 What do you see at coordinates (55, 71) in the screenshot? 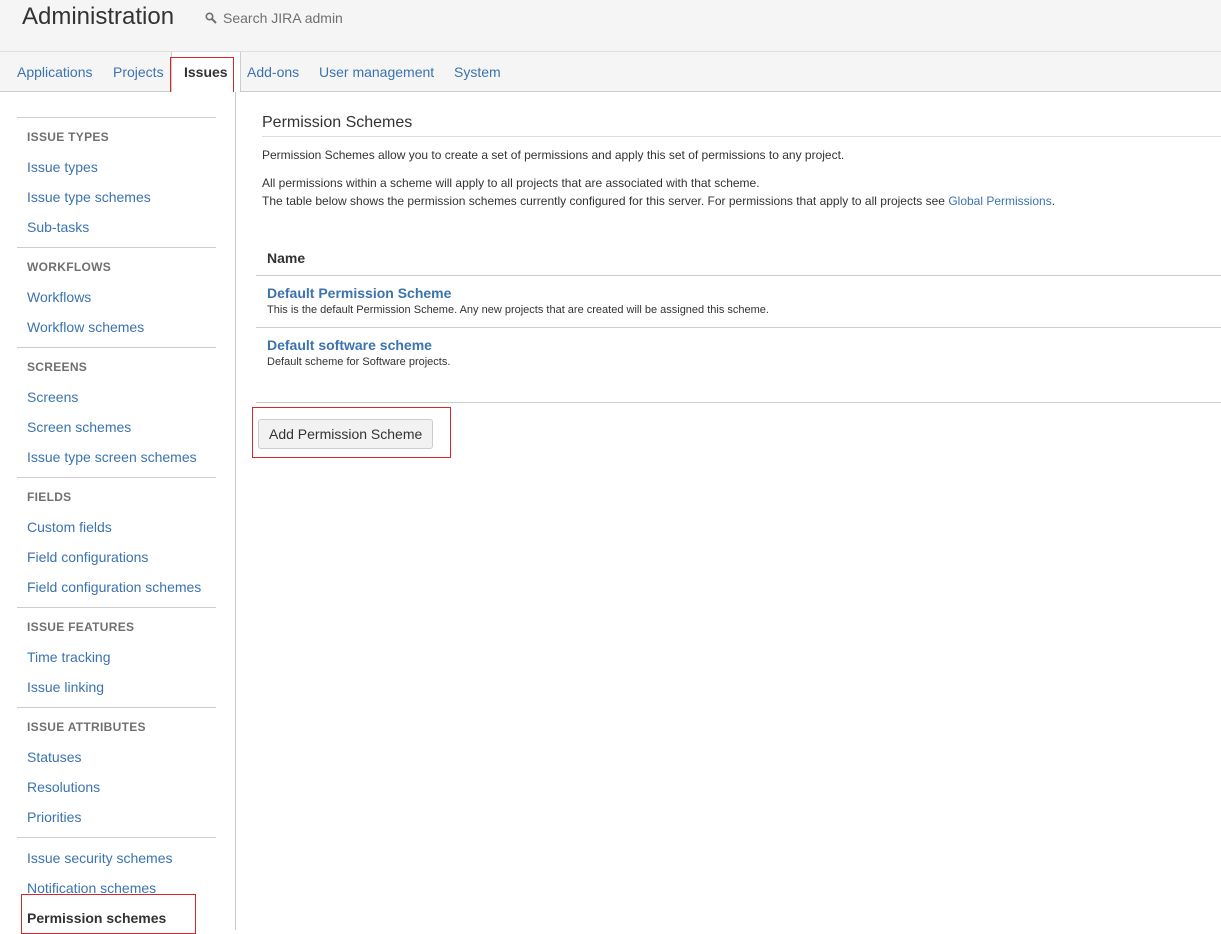
I see `tab-applications: Applications` at bounding box center [55, 71].